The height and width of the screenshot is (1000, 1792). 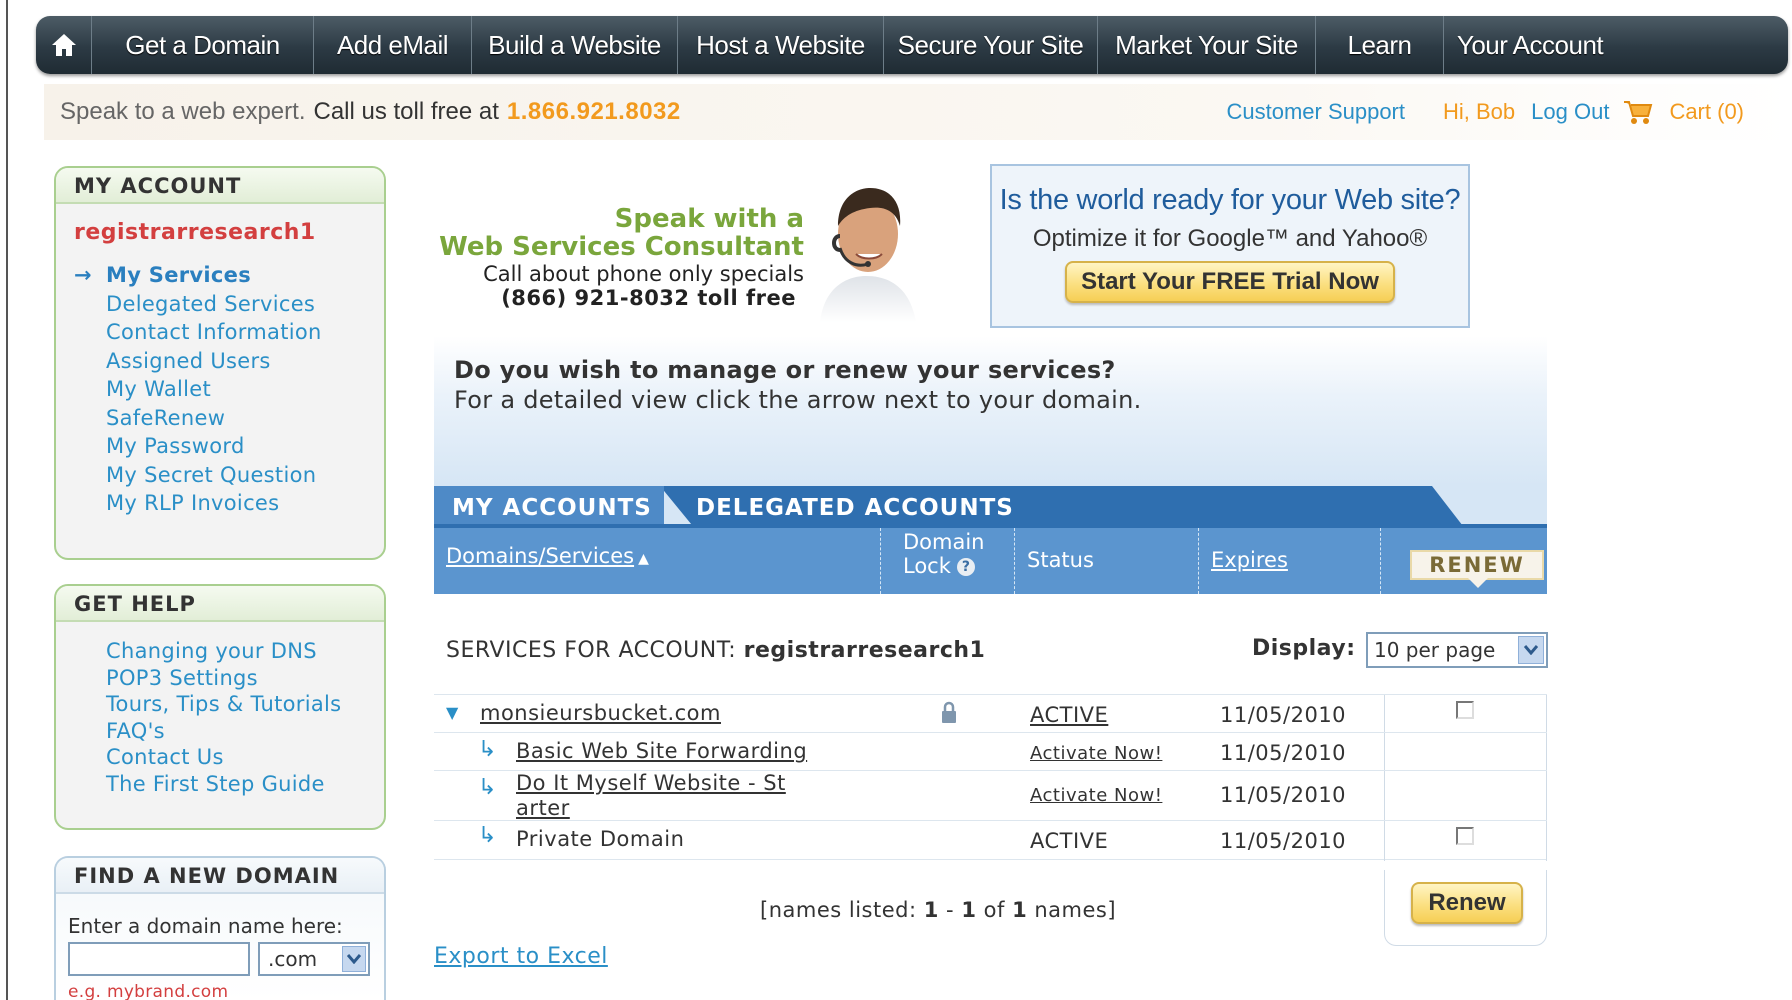 I want to click on service-link: Basic Web Site Forwarding, so click(x=661, y=751).